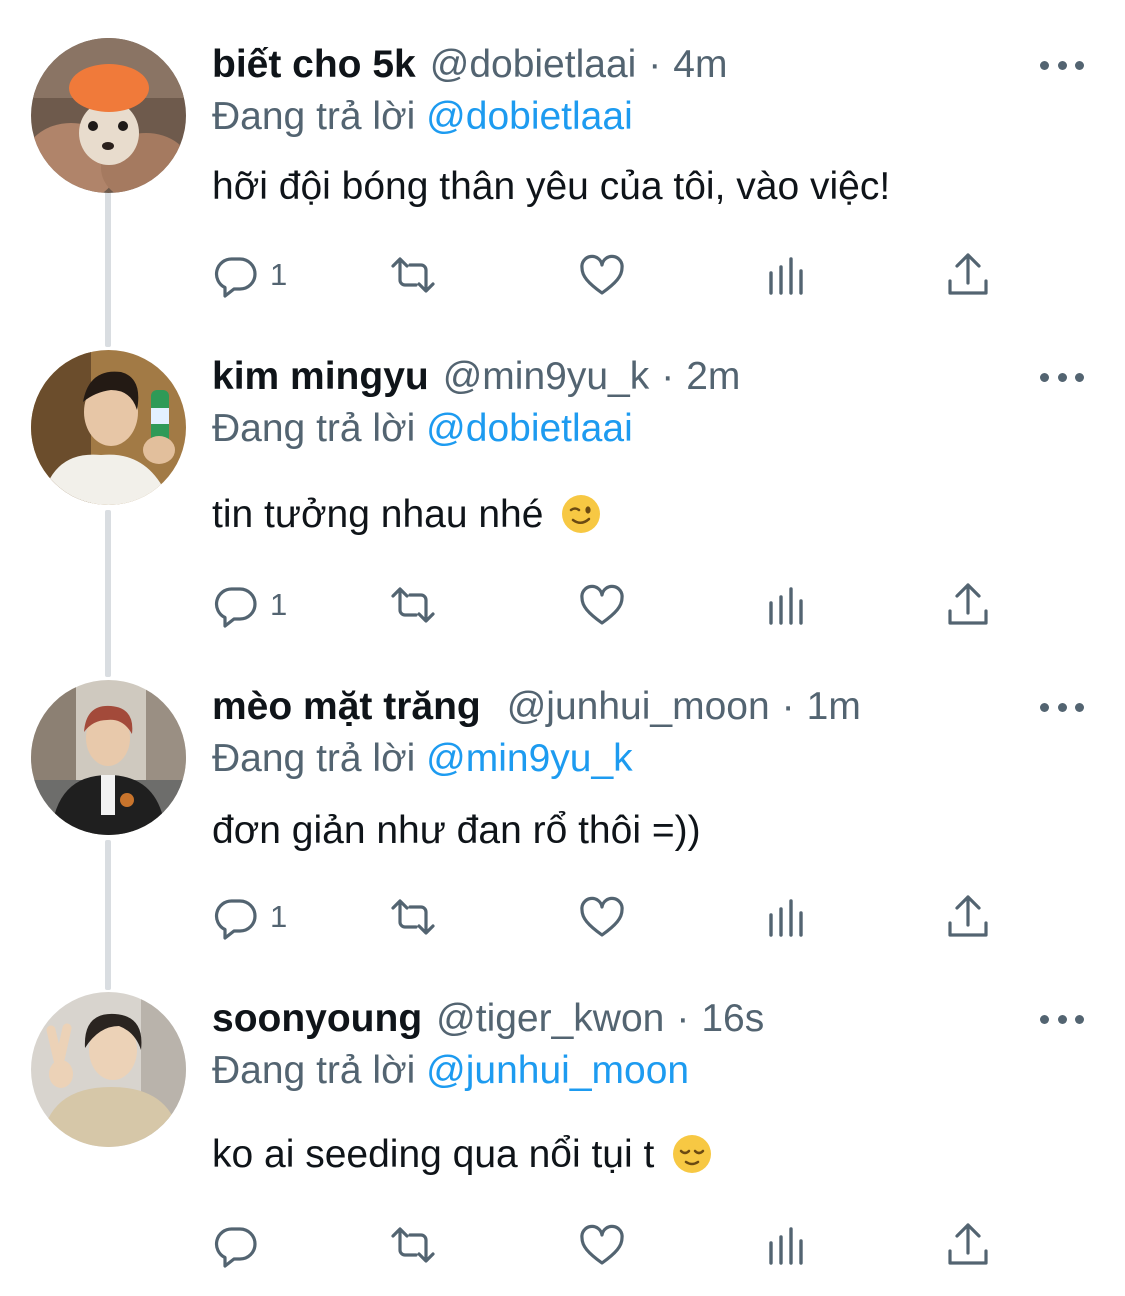 The height and width of the screenshot is (1296, 1125). Describe the element at coordinates (550, 1019) in the screenshot. I see `user-handle: @tiger_kwon` at that location.